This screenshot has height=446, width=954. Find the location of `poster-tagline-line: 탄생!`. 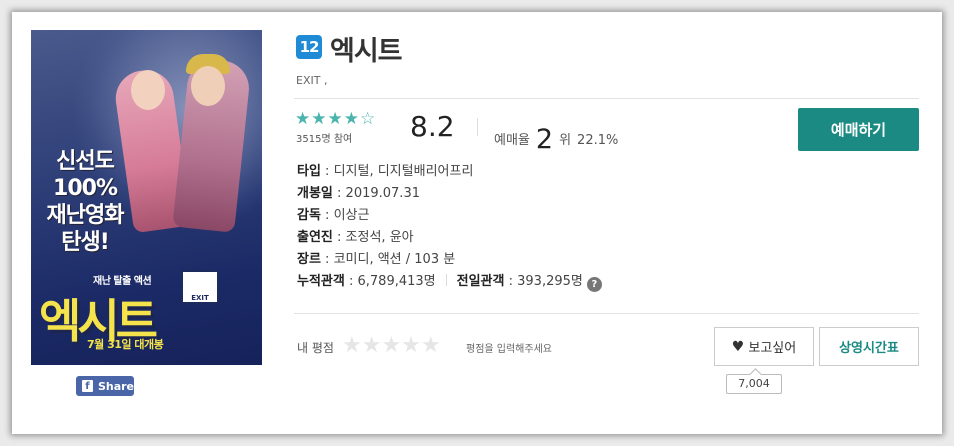

poster-tagline-line: 탄생! is located at coordinates (85, 242).